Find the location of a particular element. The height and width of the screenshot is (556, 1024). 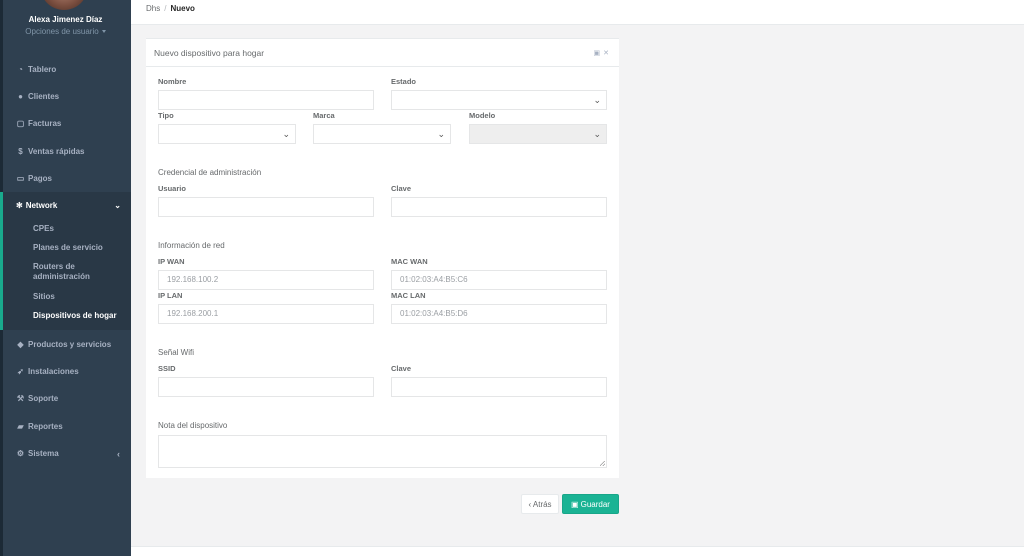

breadcrumb: Dhs / Nuevo is located at coordinates (170, 8).